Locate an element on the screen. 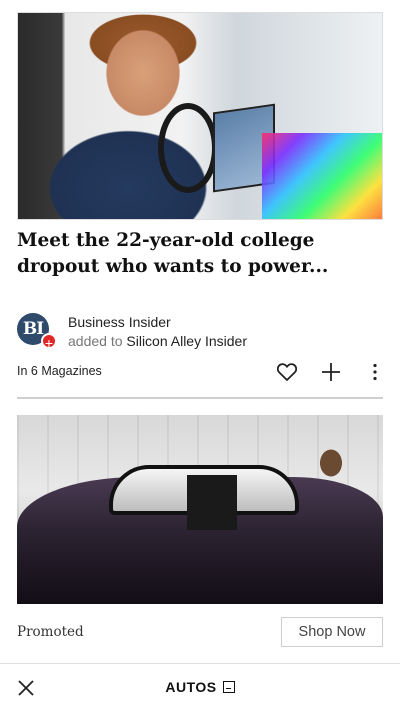 The image size is (400, 711). shop-now-button: Shop Now is located at coordinates (332, 632).